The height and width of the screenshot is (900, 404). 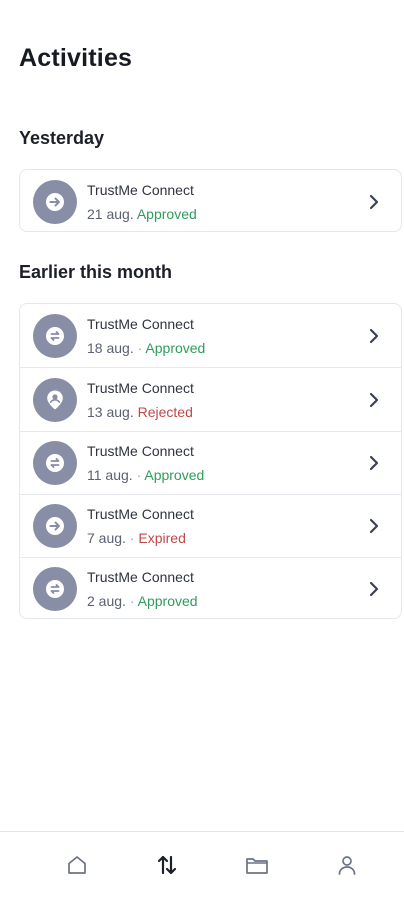 What do you see at coordinates (210, 589) in the screenshot?
I see `activity-row: TrustMe Connect 2 aug. · Approved` at bounding box center [210, 589].